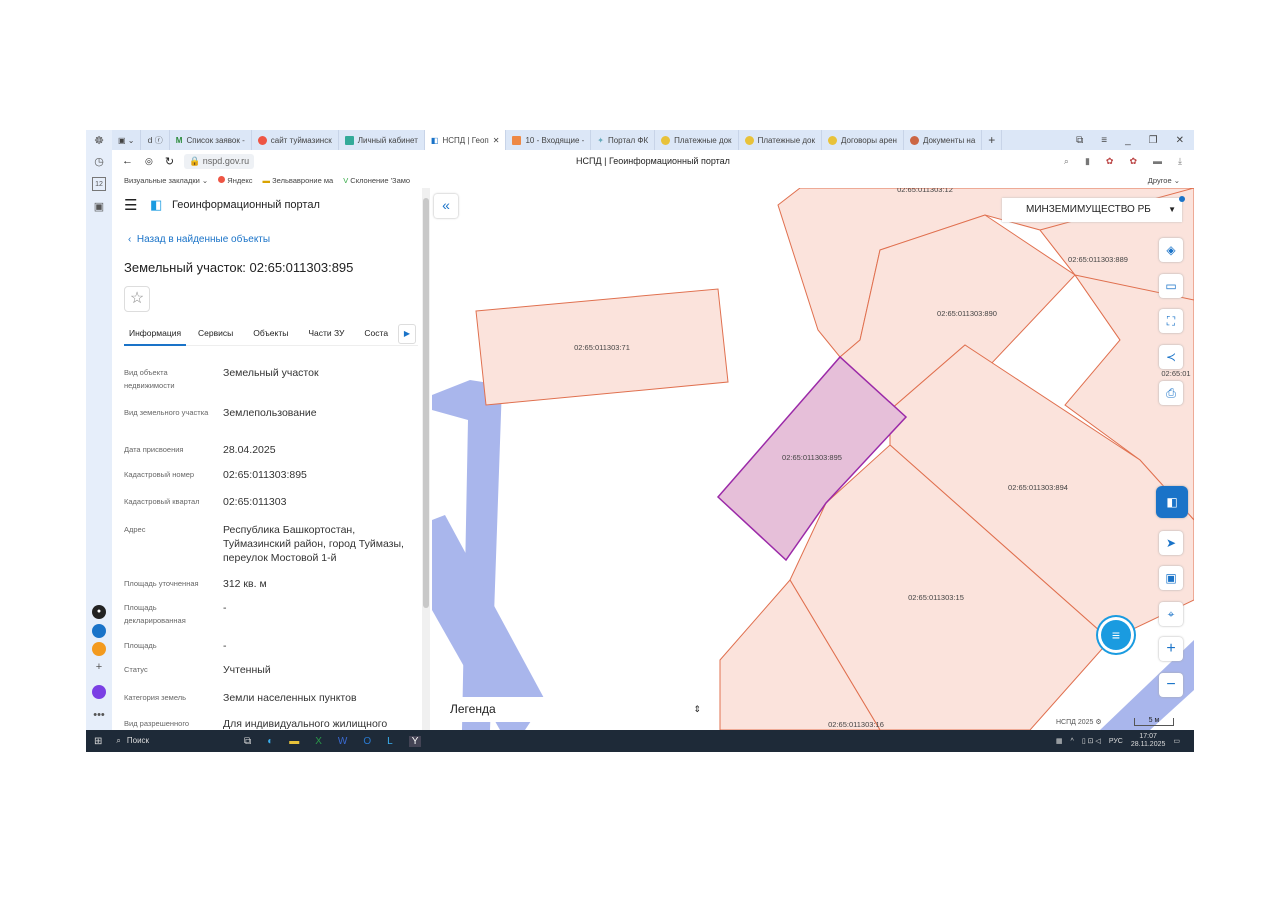 Image resolution: width=1280 pixels, height=905 pixels. Describe the element at coordinates (1171, 543) in the screenshot. I see `locate-icon: ➤` at that location.